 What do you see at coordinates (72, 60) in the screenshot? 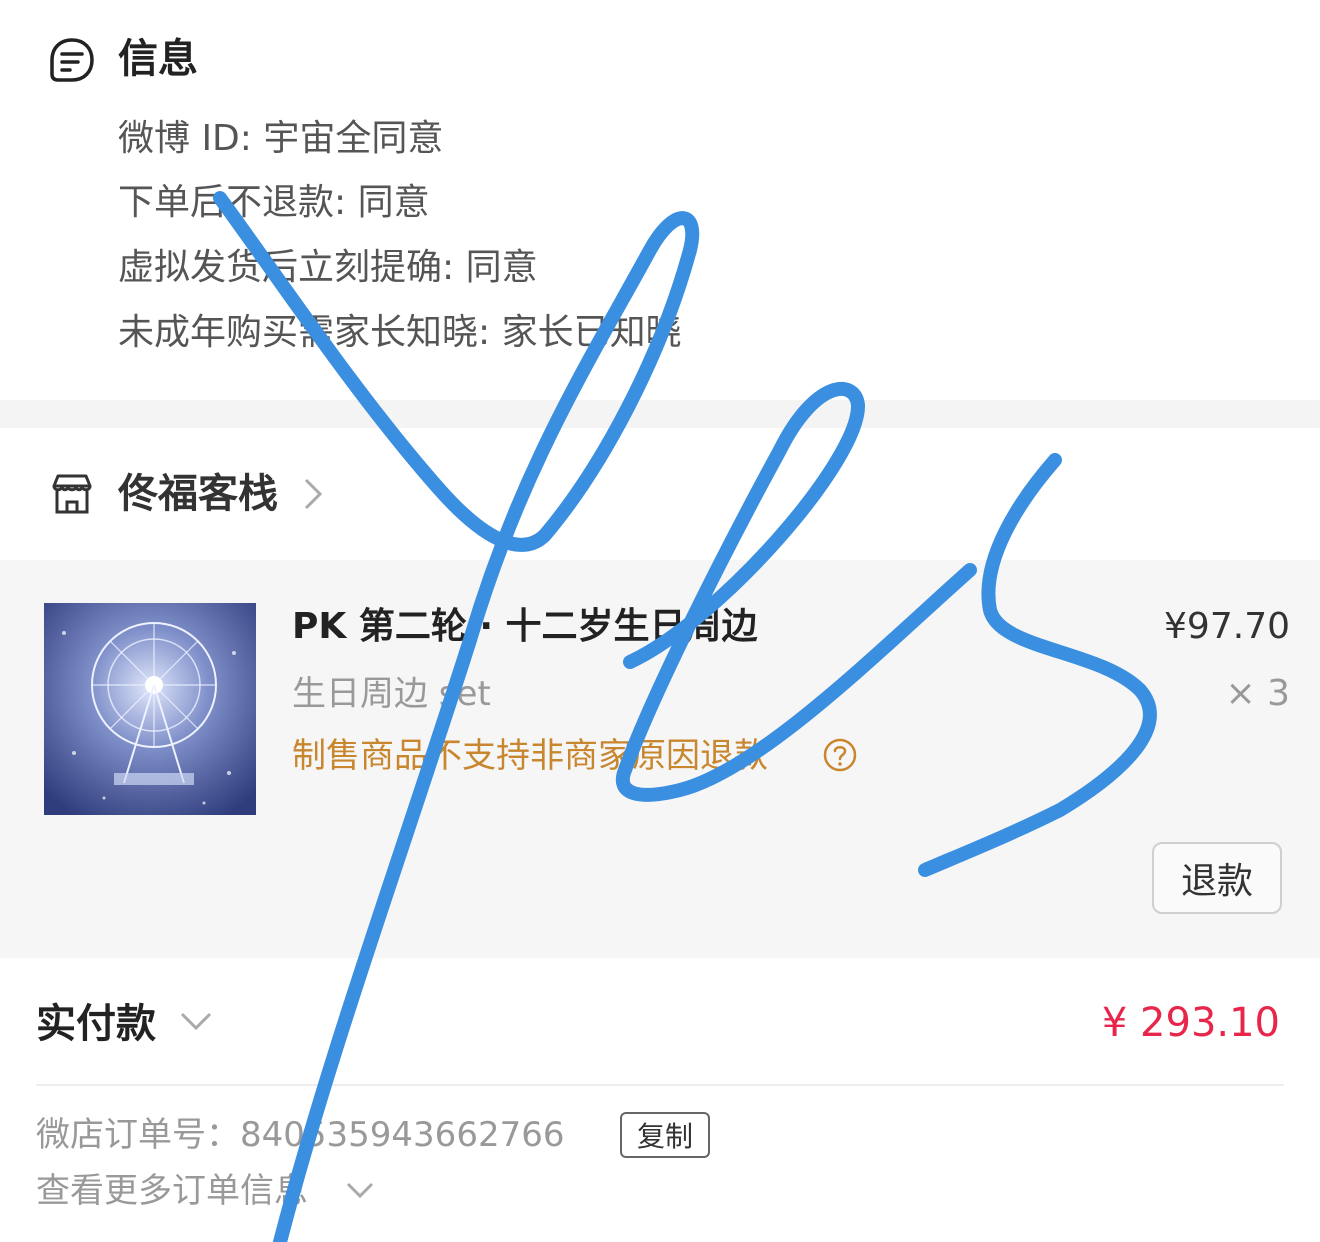
I see `message-list-icon` at bounding box center [72, 60].